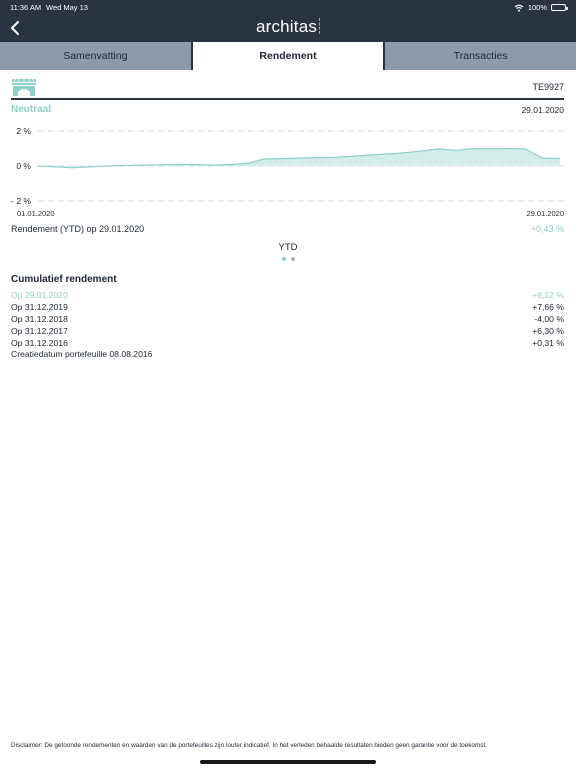 The image size is (576, 768). I want to click on status-date: Wed May 13, so click(67, 7).